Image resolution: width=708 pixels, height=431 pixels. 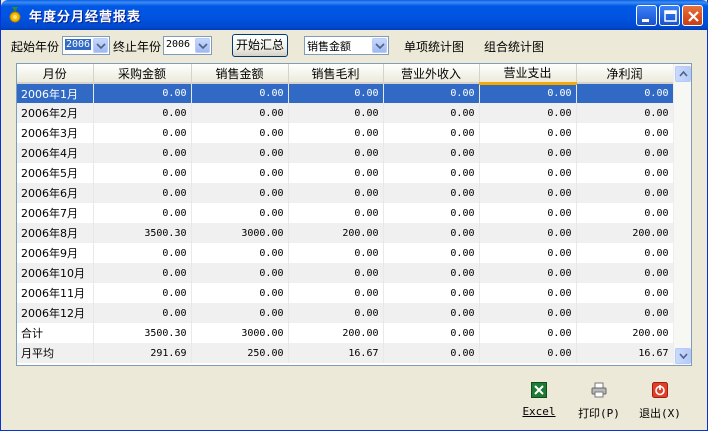 I want to click on table-row: 2006年11月 0.00 0.00 0.00 0.00 0.00 0.00, so click(x=345, y=293).